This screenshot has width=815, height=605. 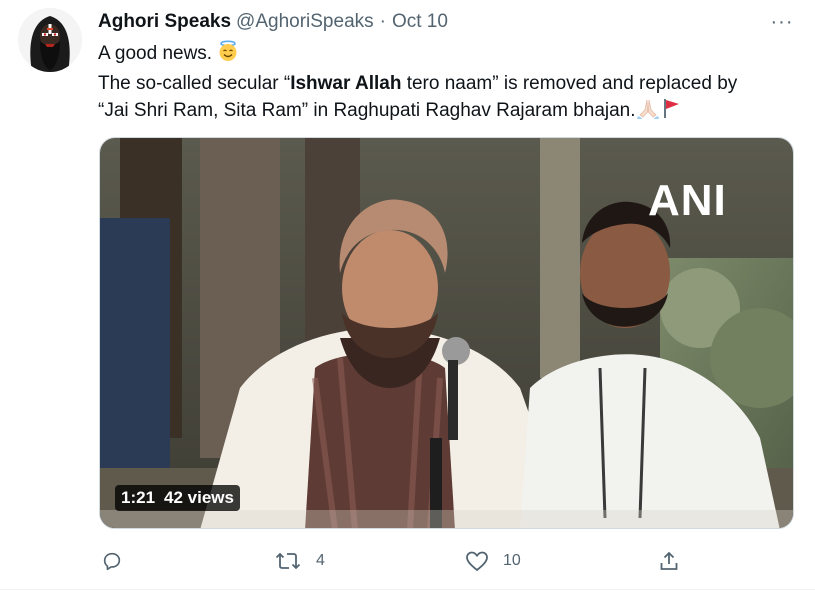 What do you see at coordinates (164, 22) in the screenshot?
I see `author-name: Aghori Speaks` at bounding box center [164, 22].